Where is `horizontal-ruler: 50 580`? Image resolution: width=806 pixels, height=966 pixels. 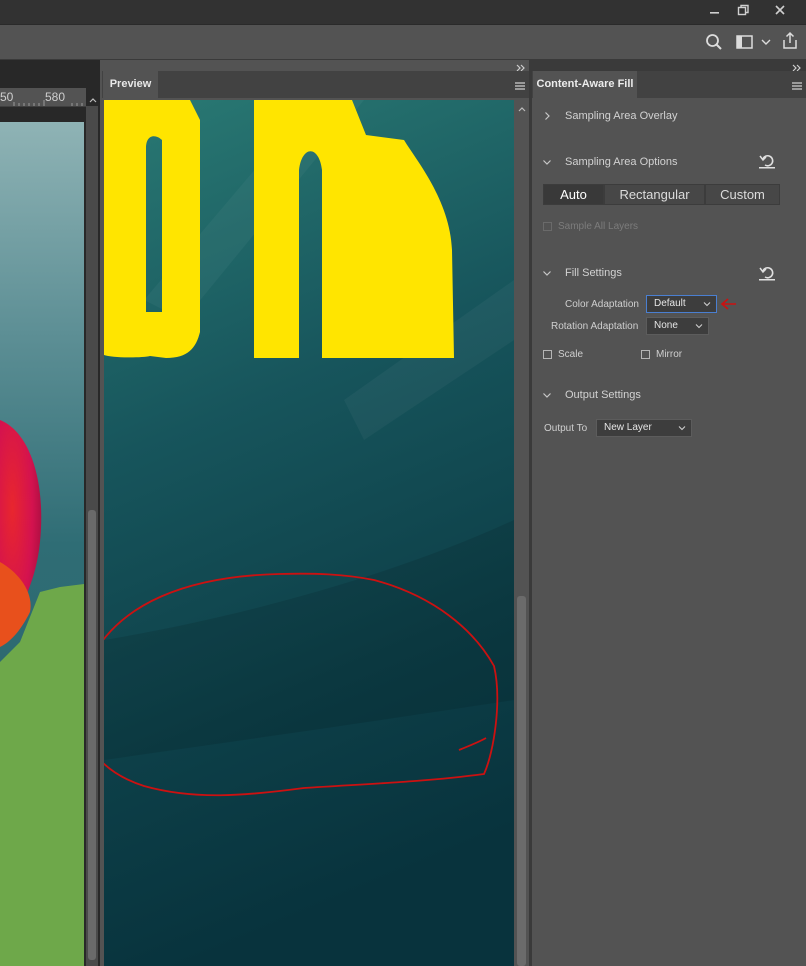 horizontal-ruler: 50 580 is located at coordinates (43, 97).